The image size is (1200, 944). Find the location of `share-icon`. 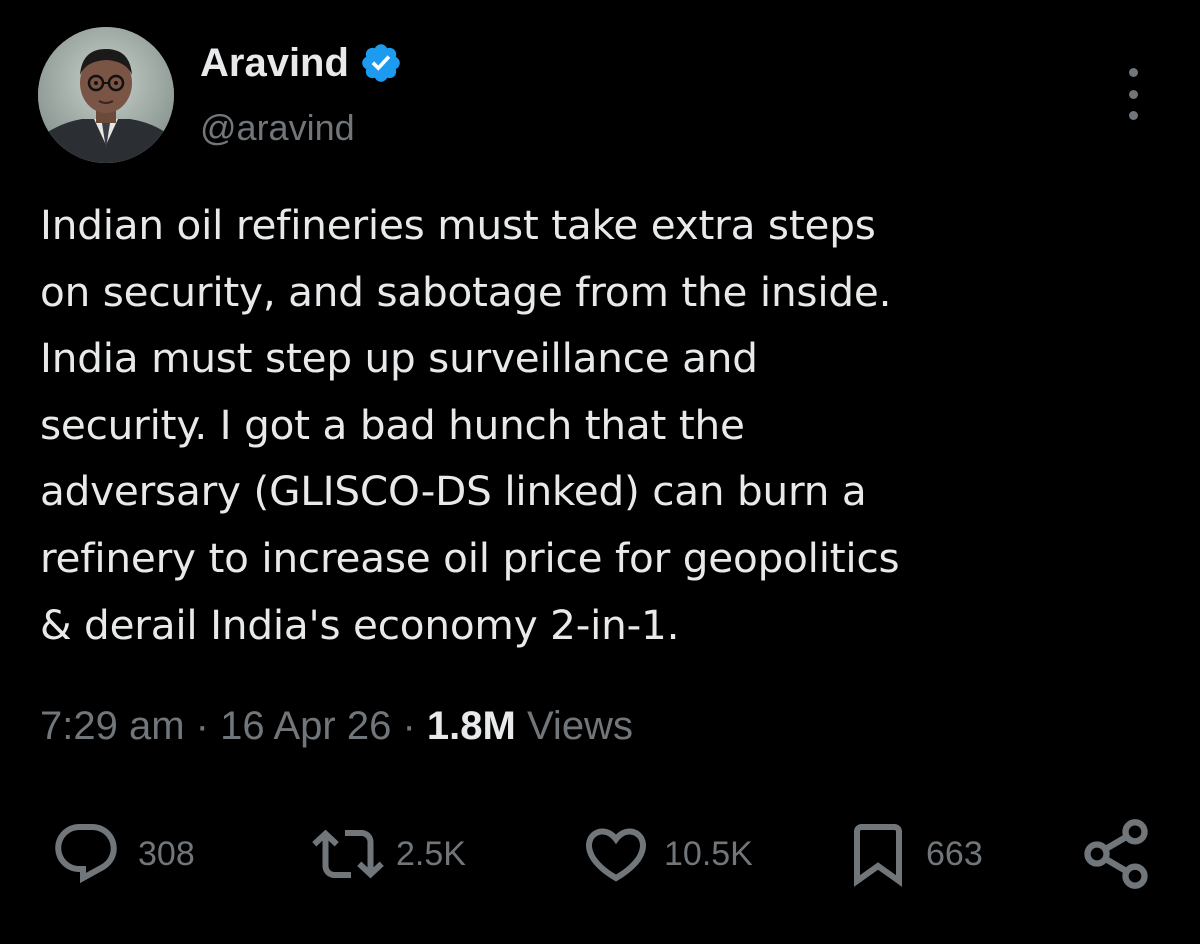

share-icon is located at coordinates (1116, 854).